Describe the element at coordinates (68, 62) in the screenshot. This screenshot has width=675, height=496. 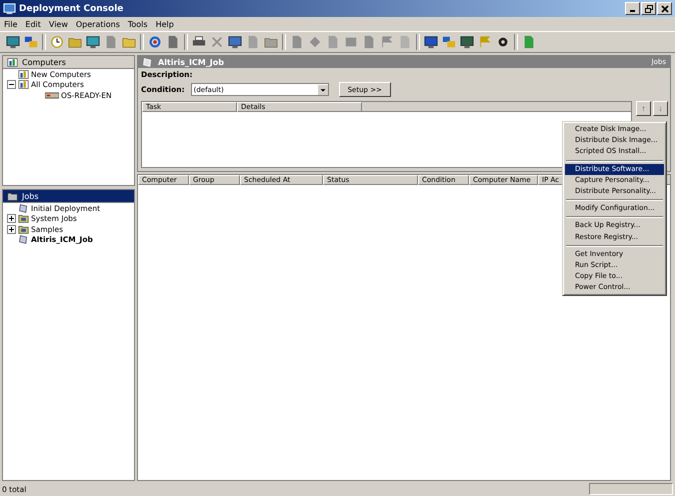
I see `tree-header: Computers` at that location.